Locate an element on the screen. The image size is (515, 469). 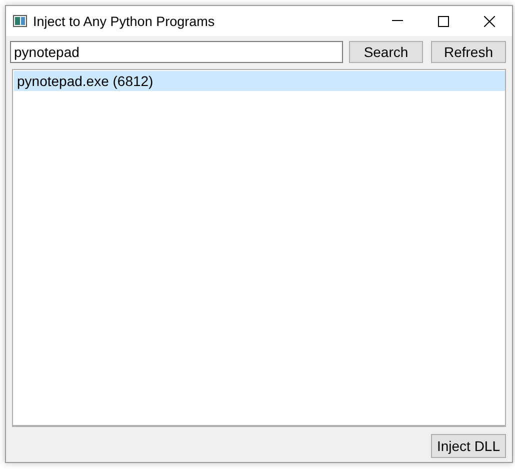
app-icon is located at coordinates (20, 21).